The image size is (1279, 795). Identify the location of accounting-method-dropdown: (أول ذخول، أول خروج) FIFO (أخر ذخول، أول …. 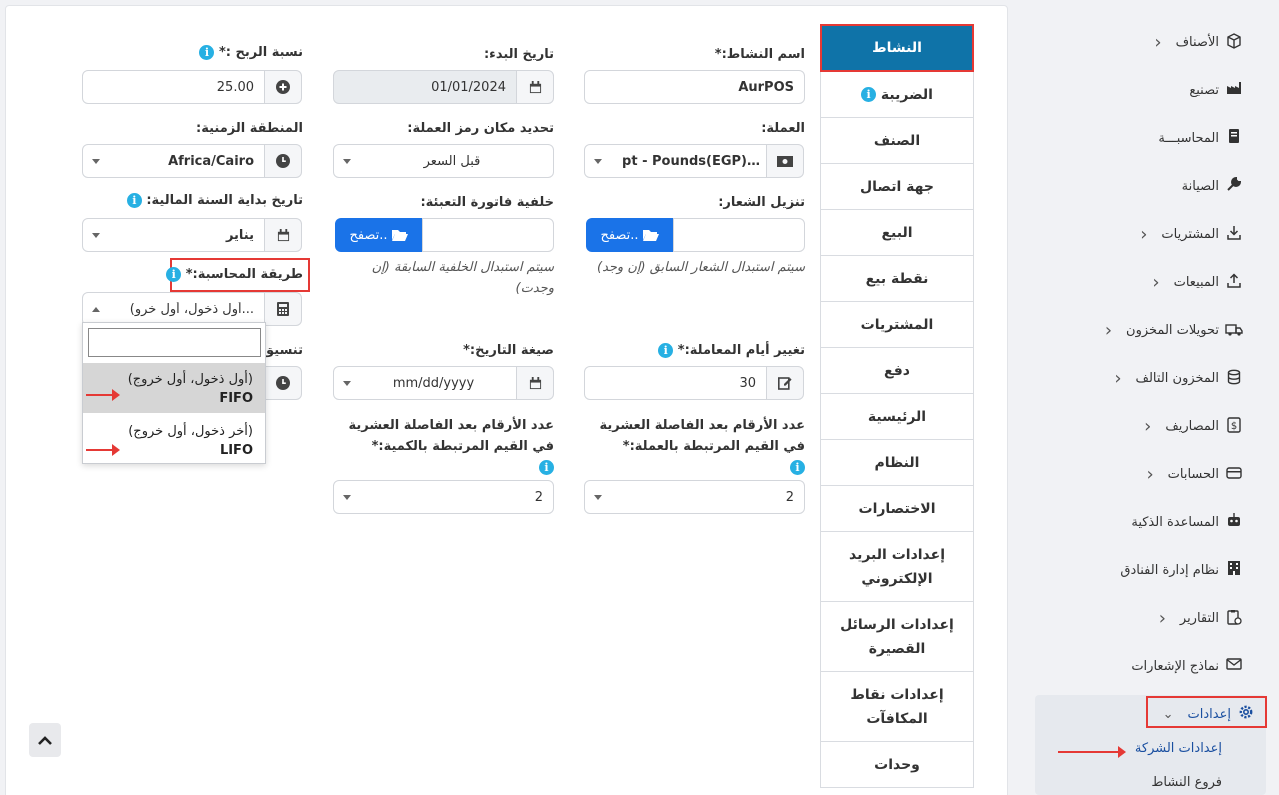
(174, 393).